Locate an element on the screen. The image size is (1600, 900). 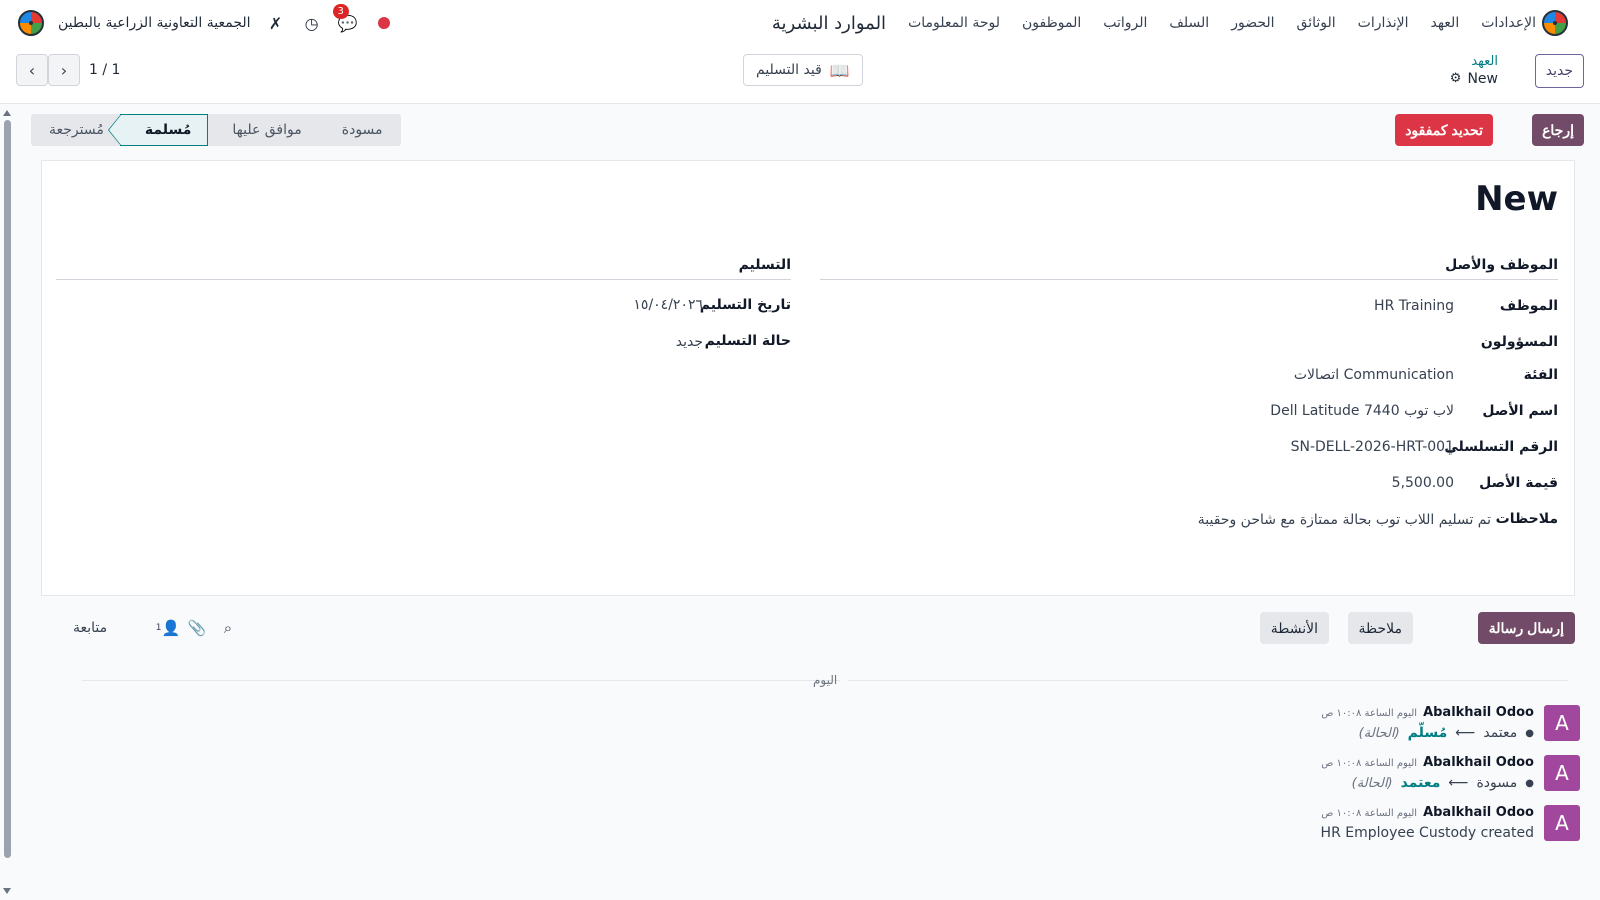
scroll-up-icon is located at coordinates (7, 113).